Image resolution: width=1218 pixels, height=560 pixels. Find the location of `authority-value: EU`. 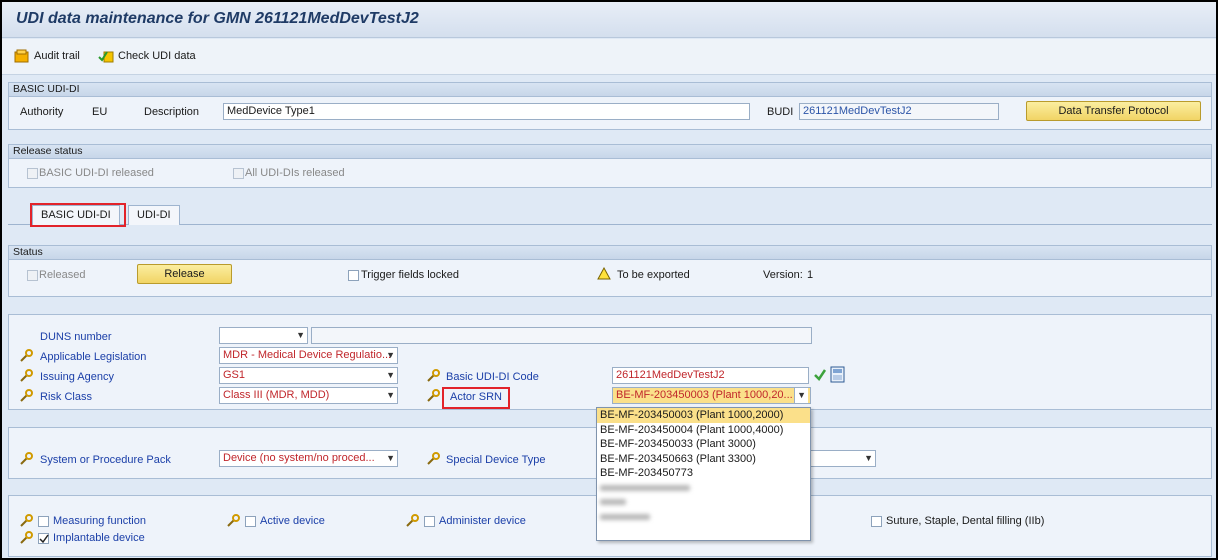

authority-value: EU is located at coordinates (100, 112).